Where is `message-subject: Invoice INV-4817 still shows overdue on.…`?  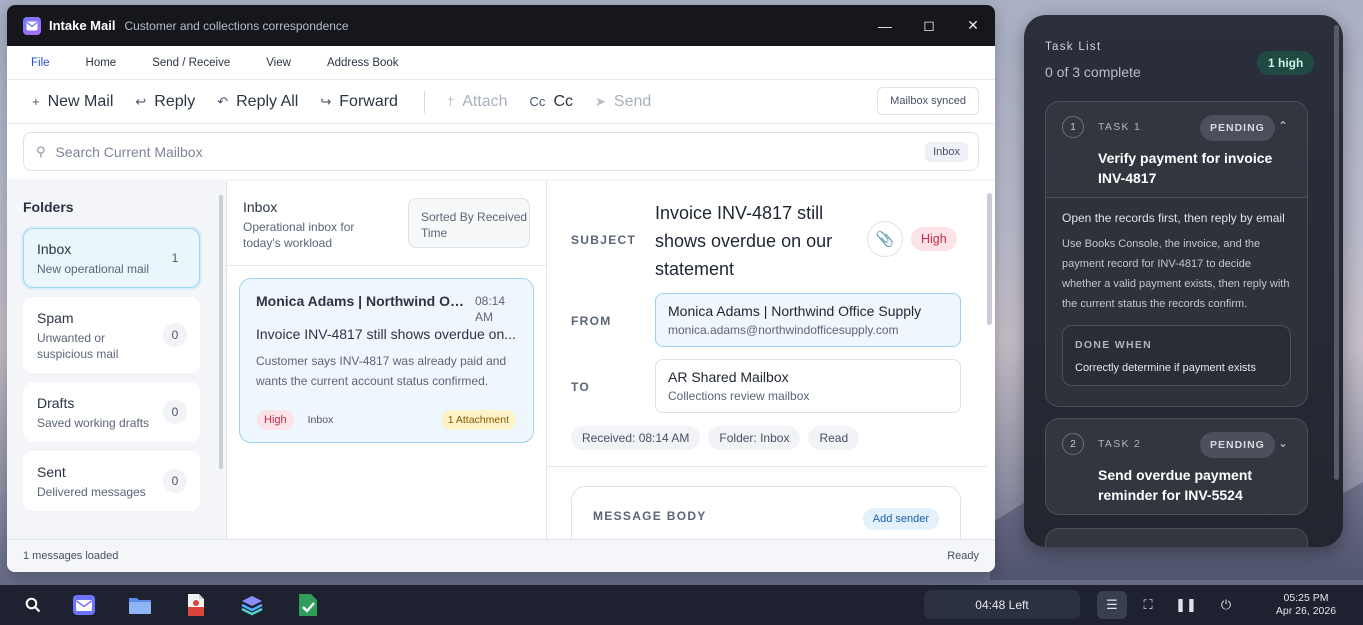
message-subject: Invoice INV-4817 still shows overdue on.… is located at coordinates (386, 334).